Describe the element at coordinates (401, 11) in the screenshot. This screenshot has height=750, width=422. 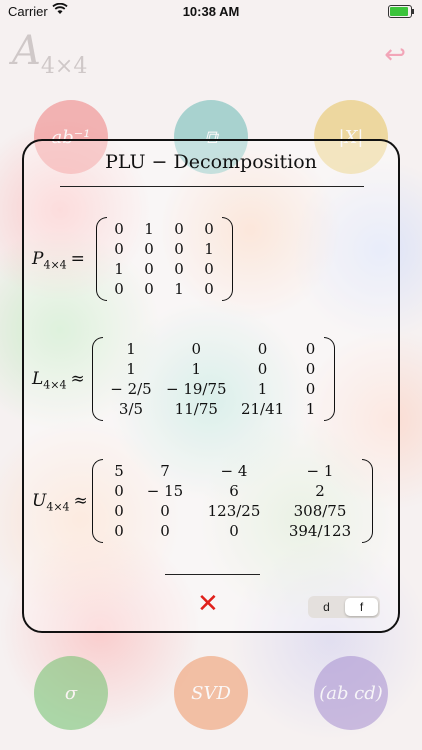
I see `battery-icon` at that location.